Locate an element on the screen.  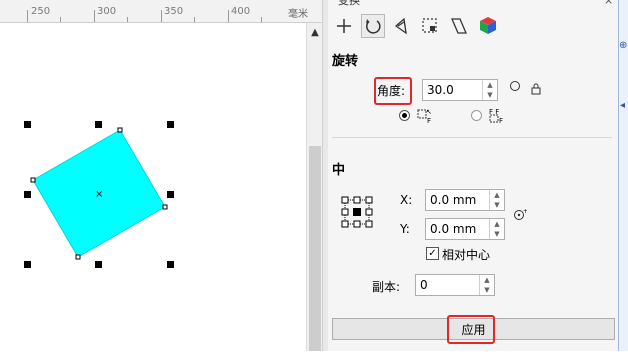
ruler-label: 350 is located at coordinates (174, 11).